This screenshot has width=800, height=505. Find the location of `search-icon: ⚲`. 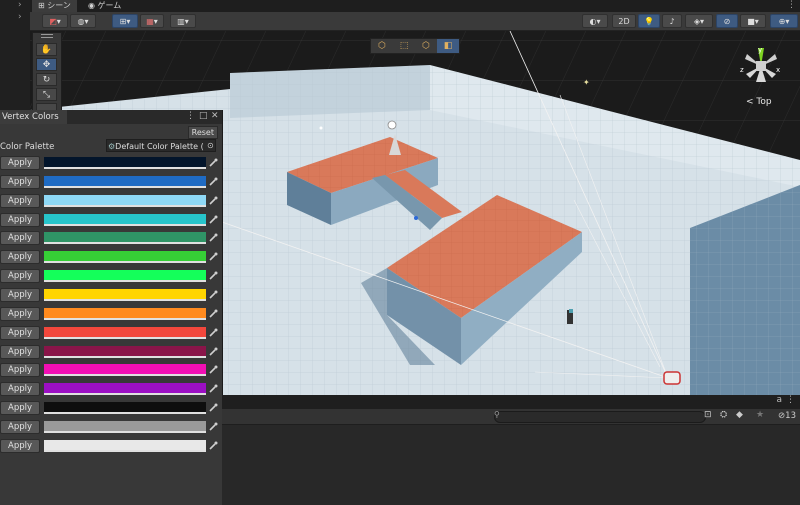

search-icon: ⚲ is located at coordinates (497, 414).